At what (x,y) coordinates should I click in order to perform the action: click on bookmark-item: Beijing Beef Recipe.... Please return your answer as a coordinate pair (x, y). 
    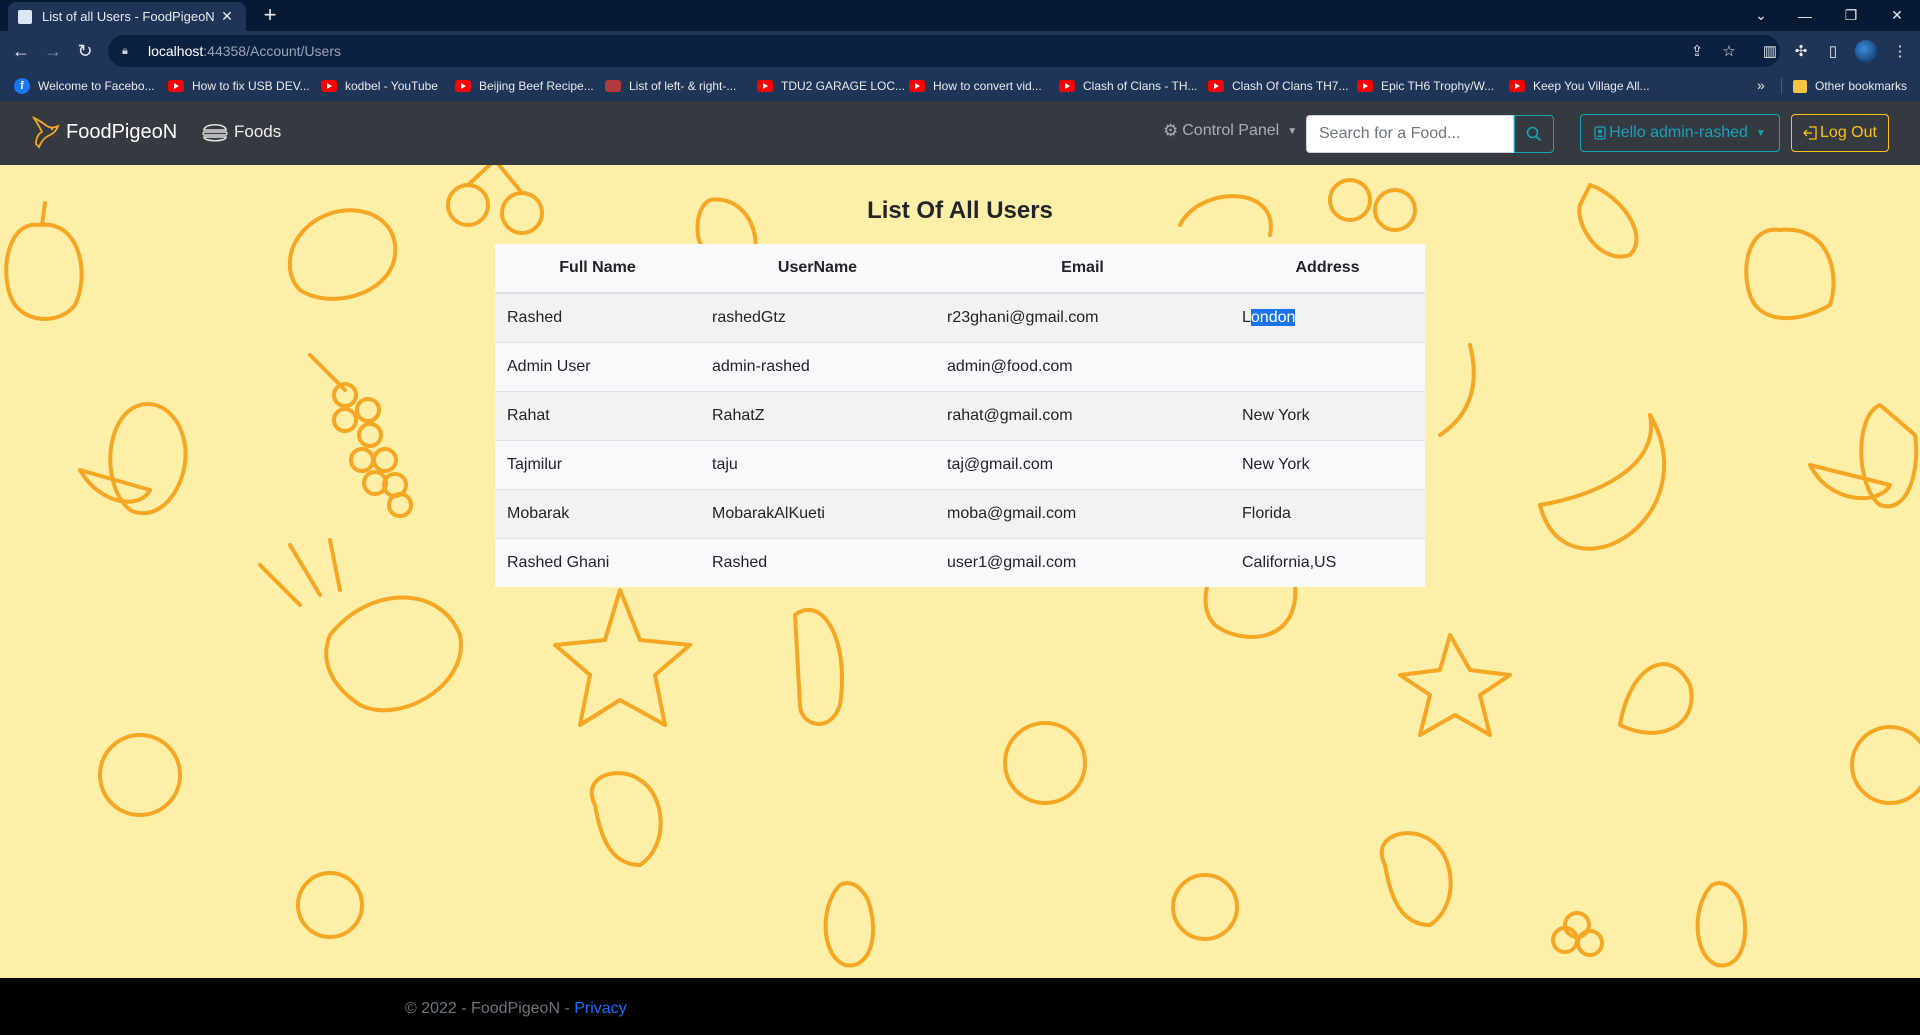
    Looking at the image, I should click on (524, 86).